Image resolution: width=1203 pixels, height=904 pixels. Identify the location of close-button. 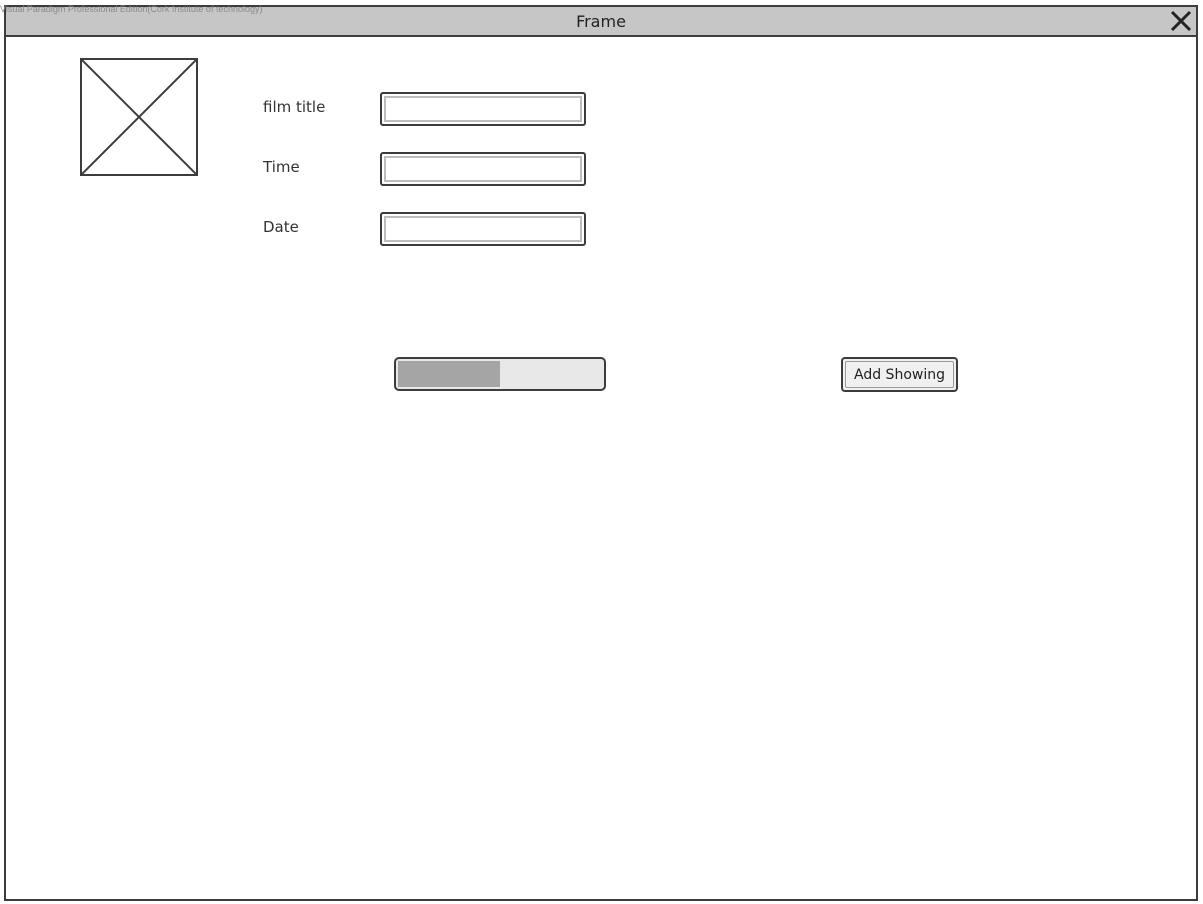
(1181, 21).